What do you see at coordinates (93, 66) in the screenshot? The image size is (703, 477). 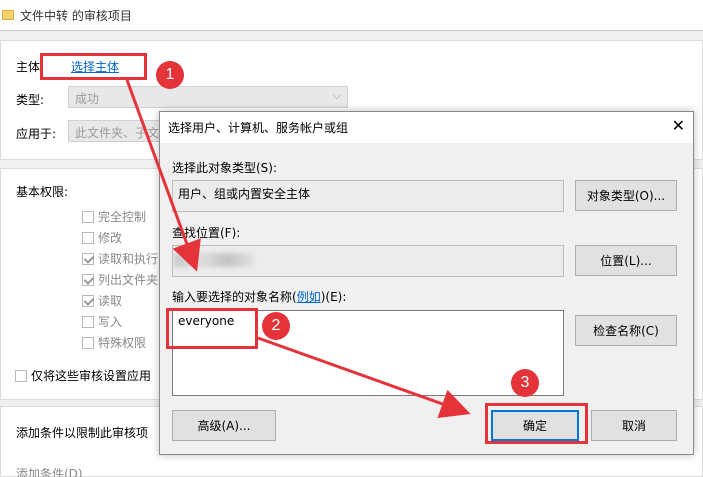 I see `highlight-select-principal` at bounding box center [93, 66].